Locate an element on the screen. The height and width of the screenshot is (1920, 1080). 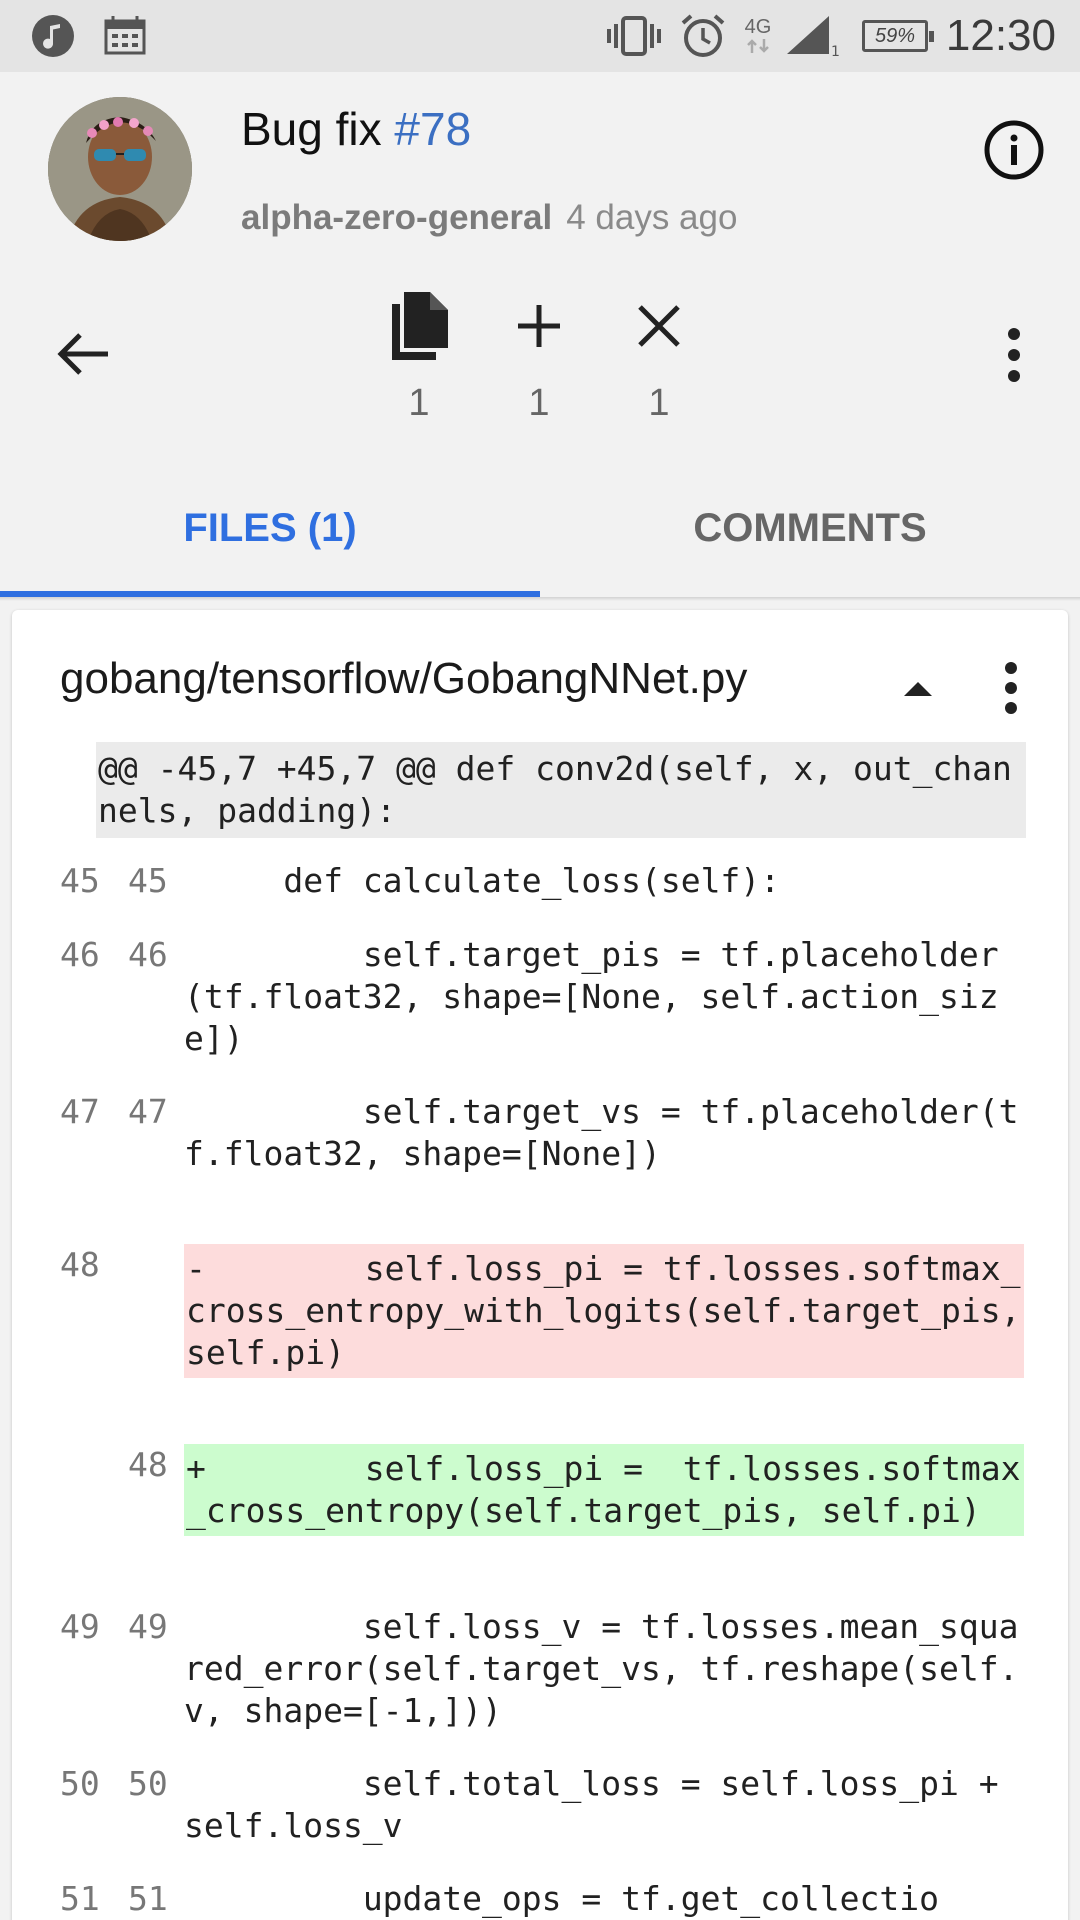
pr-title-text: Bug fix is located at coordinates (311, 129).